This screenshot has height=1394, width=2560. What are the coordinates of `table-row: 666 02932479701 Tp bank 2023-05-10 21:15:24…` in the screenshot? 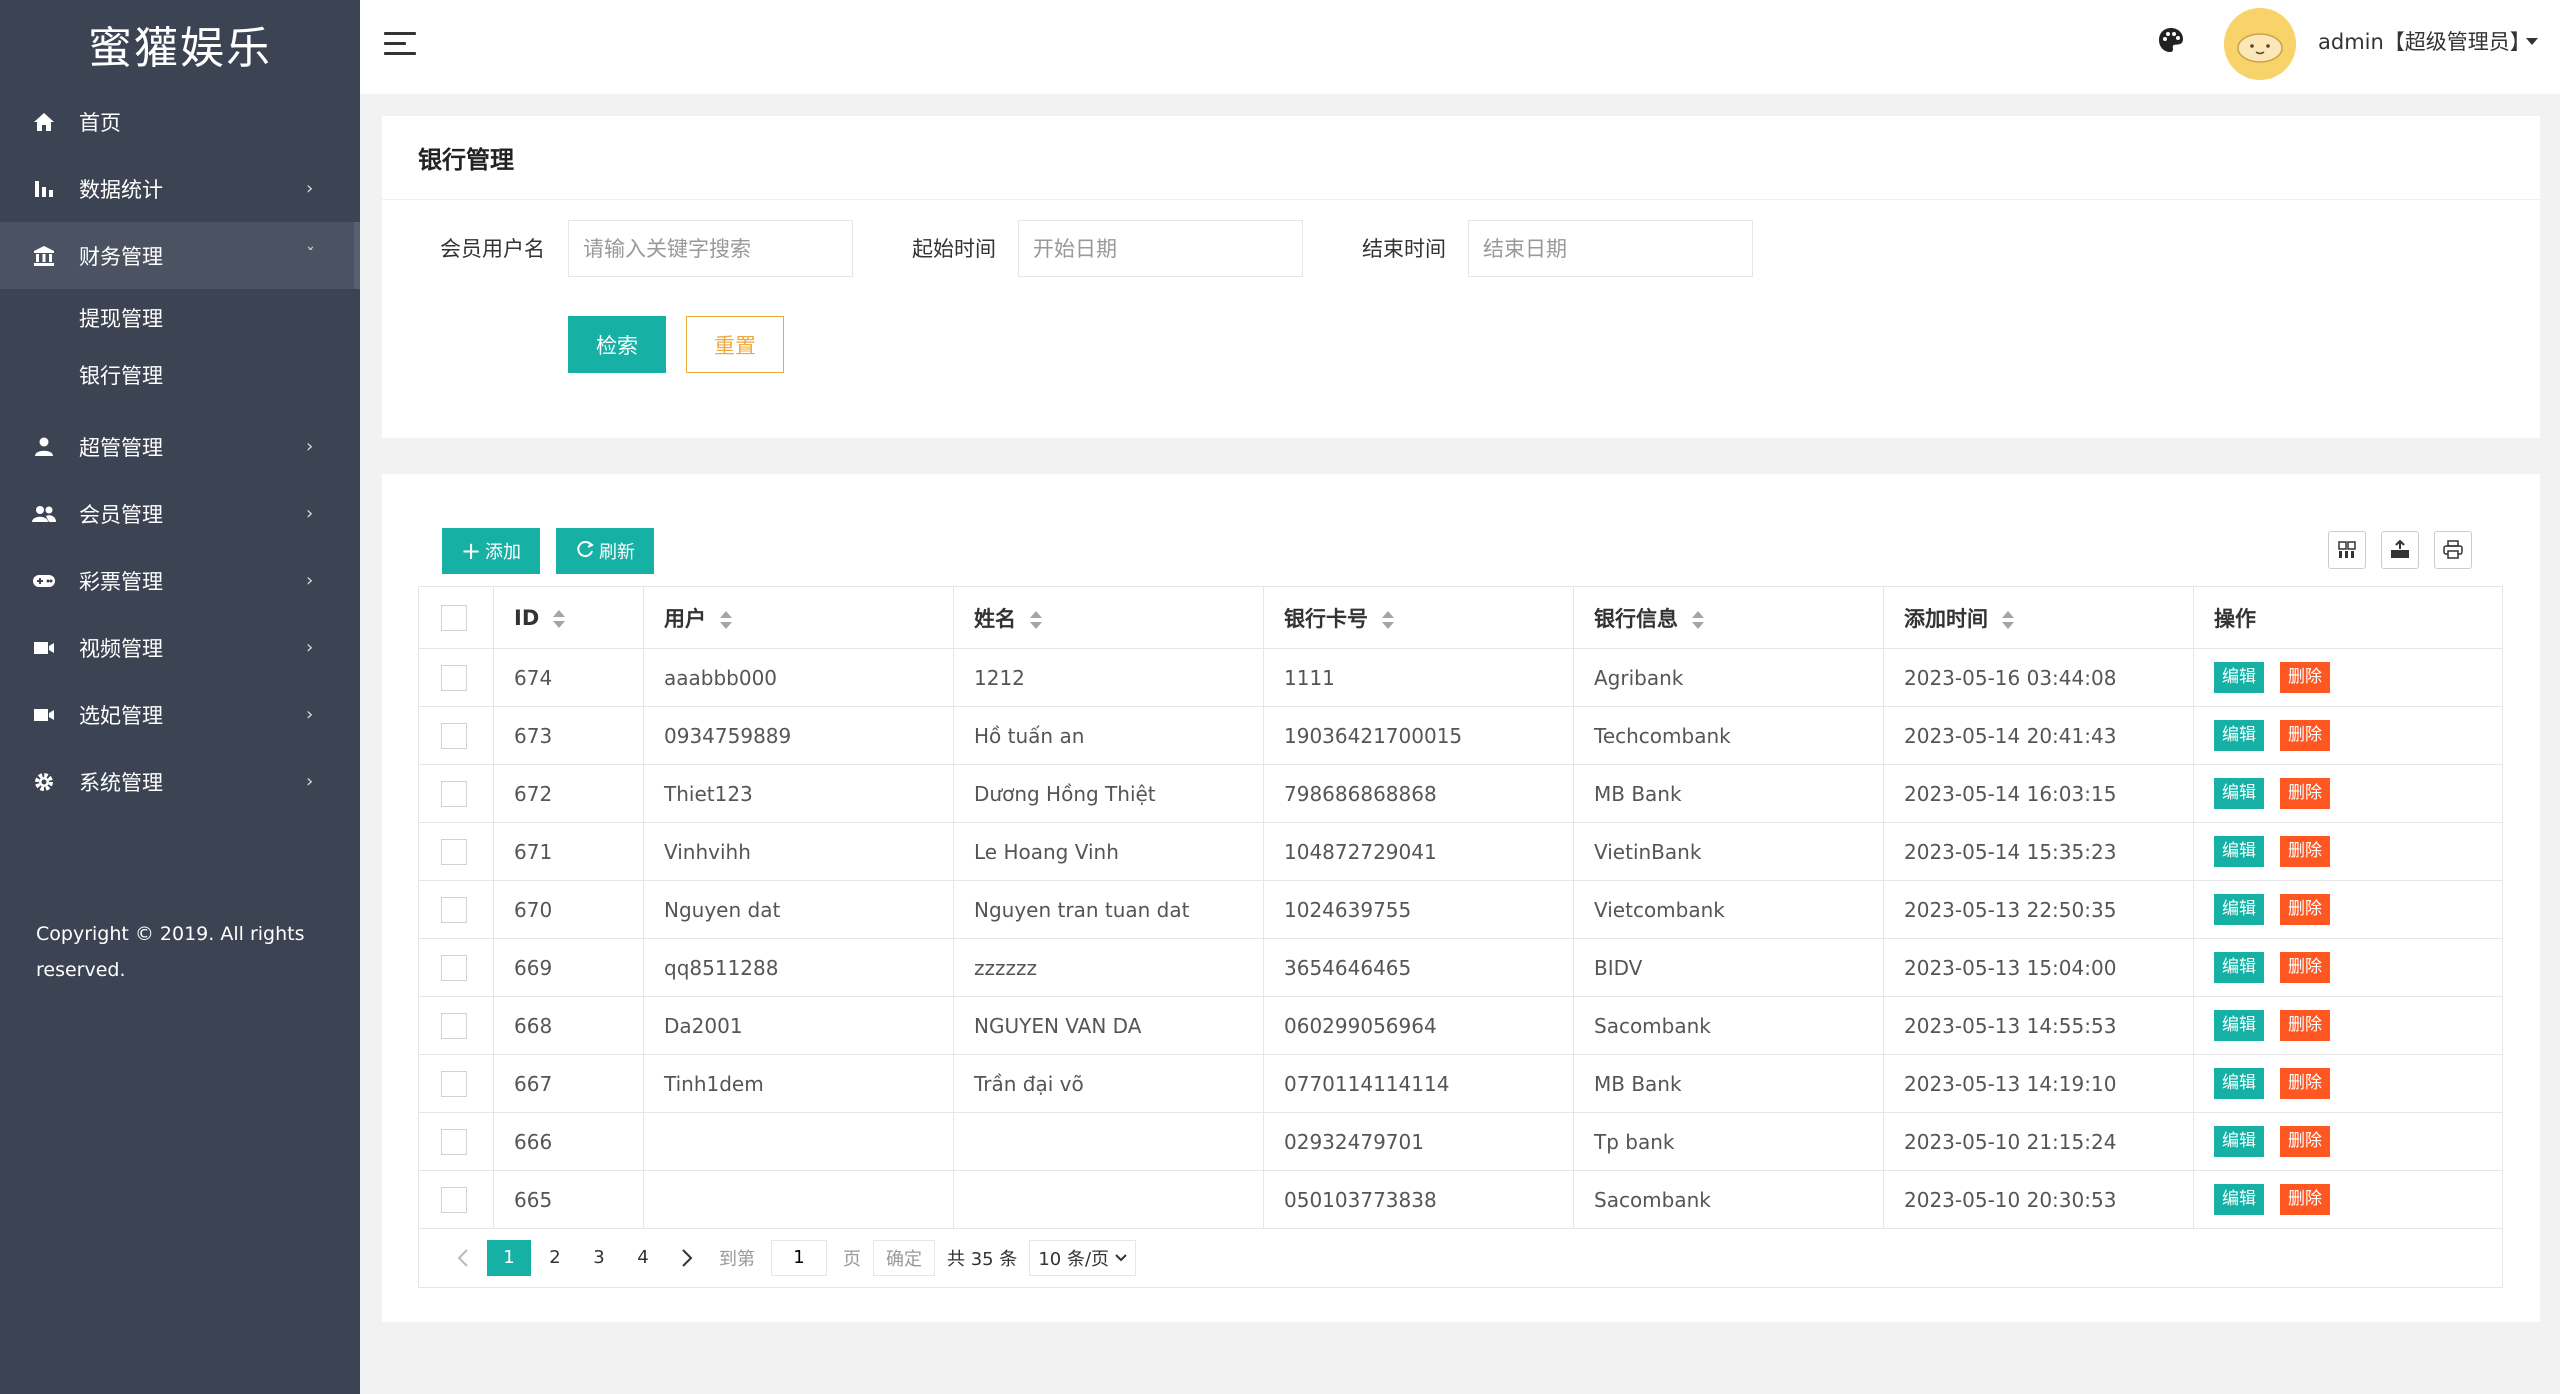 It's located at (1460, 1141).